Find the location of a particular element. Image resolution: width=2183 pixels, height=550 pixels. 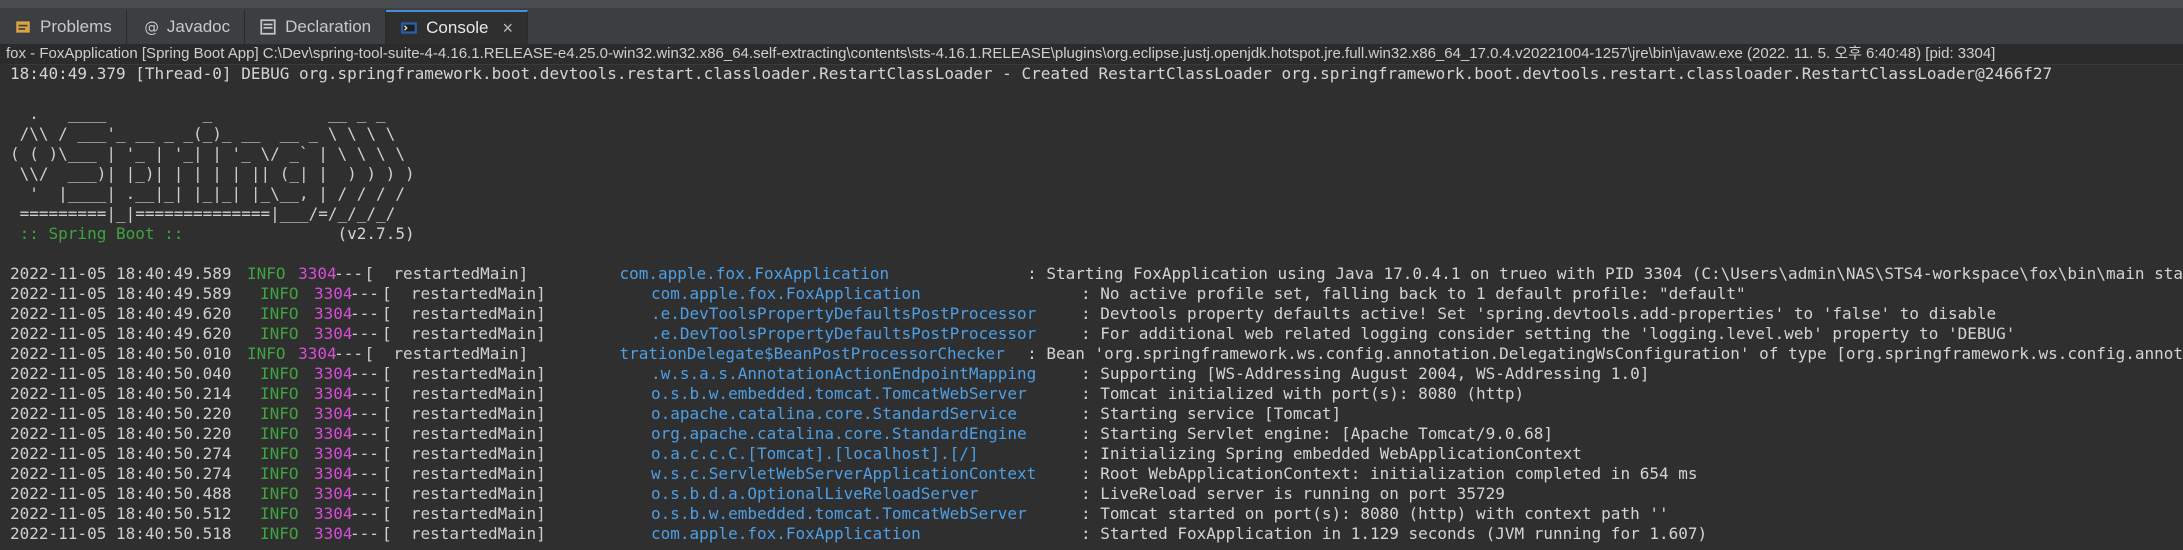

banner-footer: :: Spring Boot :: (v2.7.5) is located at coordinates (1096, 234).